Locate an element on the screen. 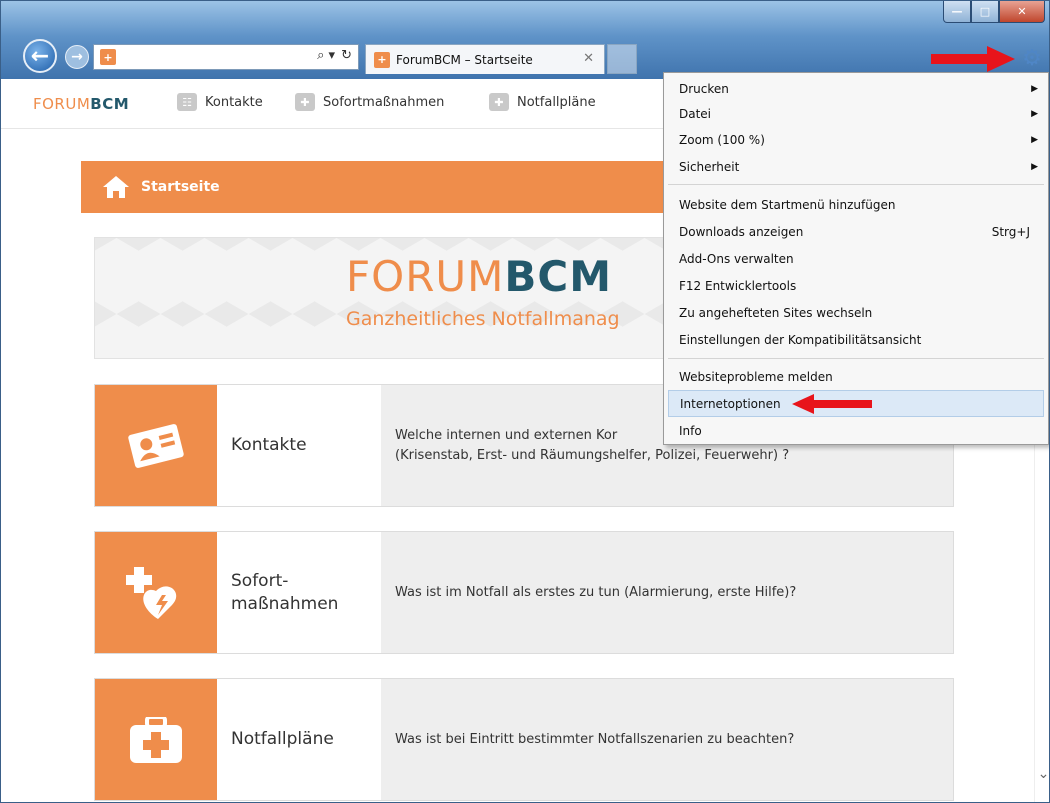  tab-close-icon: ✕ is located at coordinates (588, 58).